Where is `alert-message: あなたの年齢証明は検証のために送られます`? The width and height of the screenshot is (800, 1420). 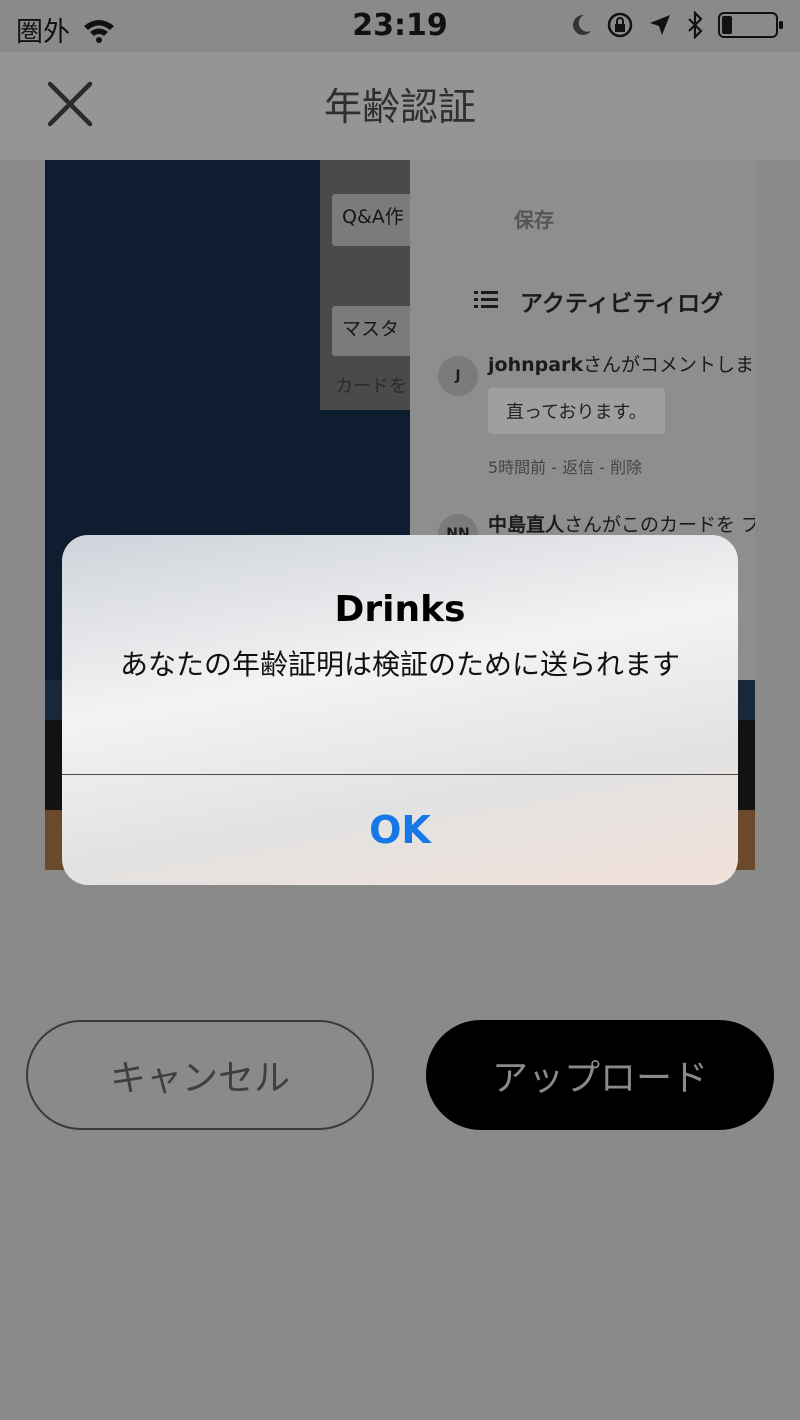 alert-message: あなたの年齢証明は検証のために送られます is located at coordinates (399, 664).